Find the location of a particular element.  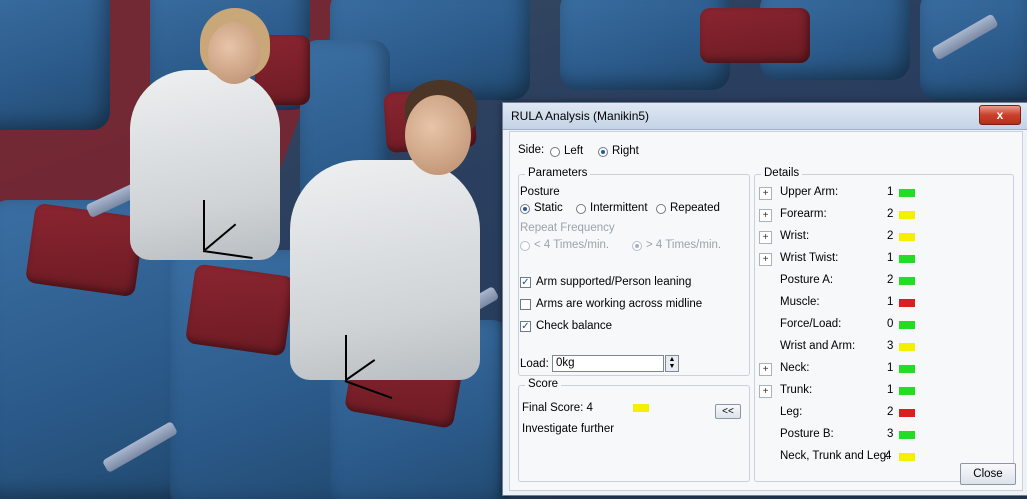

posture-static-label: Static is located at coordinates (548, 208).